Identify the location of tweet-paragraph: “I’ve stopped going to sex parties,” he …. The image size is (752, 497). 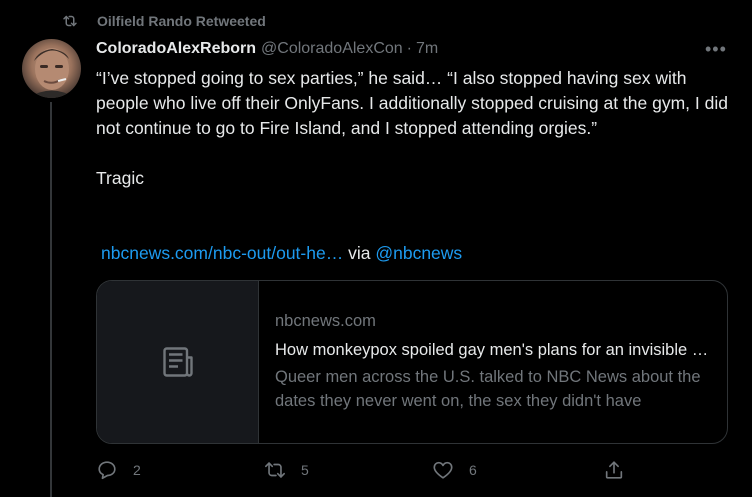
(412, 103).